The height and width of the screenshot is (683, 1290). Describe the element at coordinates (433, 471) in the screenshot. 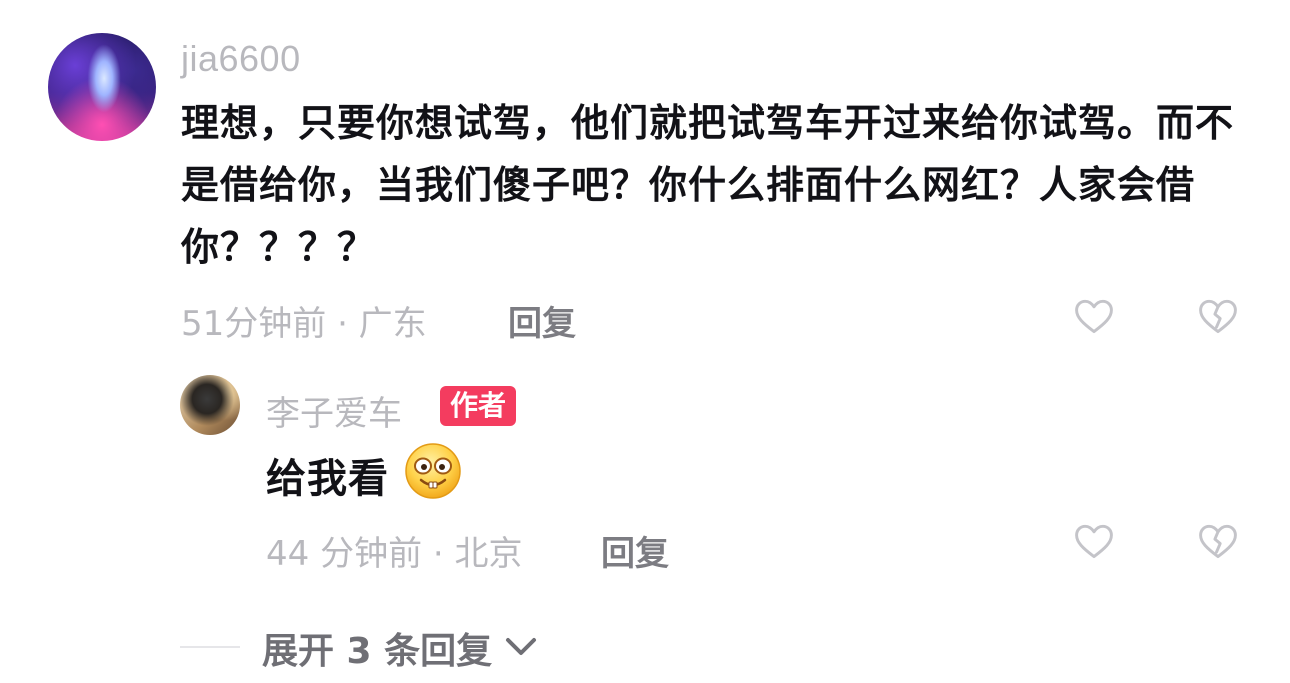

I see `nerd-face-emoji-icon` at that location.